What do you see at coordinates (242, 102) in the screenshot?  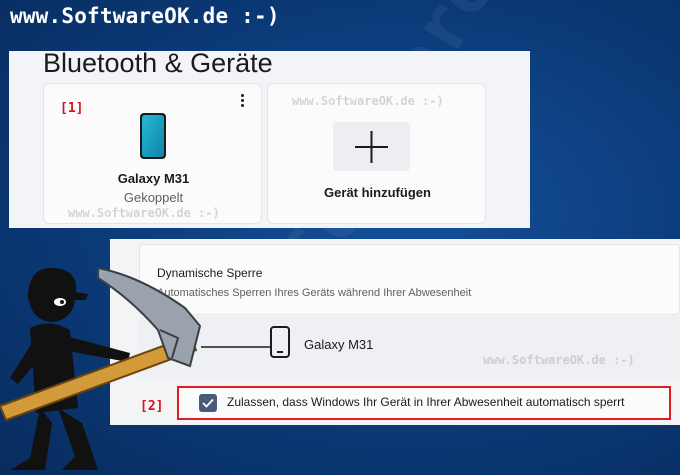 I see `more-vertical-icon` at bounding box center [242, 102].